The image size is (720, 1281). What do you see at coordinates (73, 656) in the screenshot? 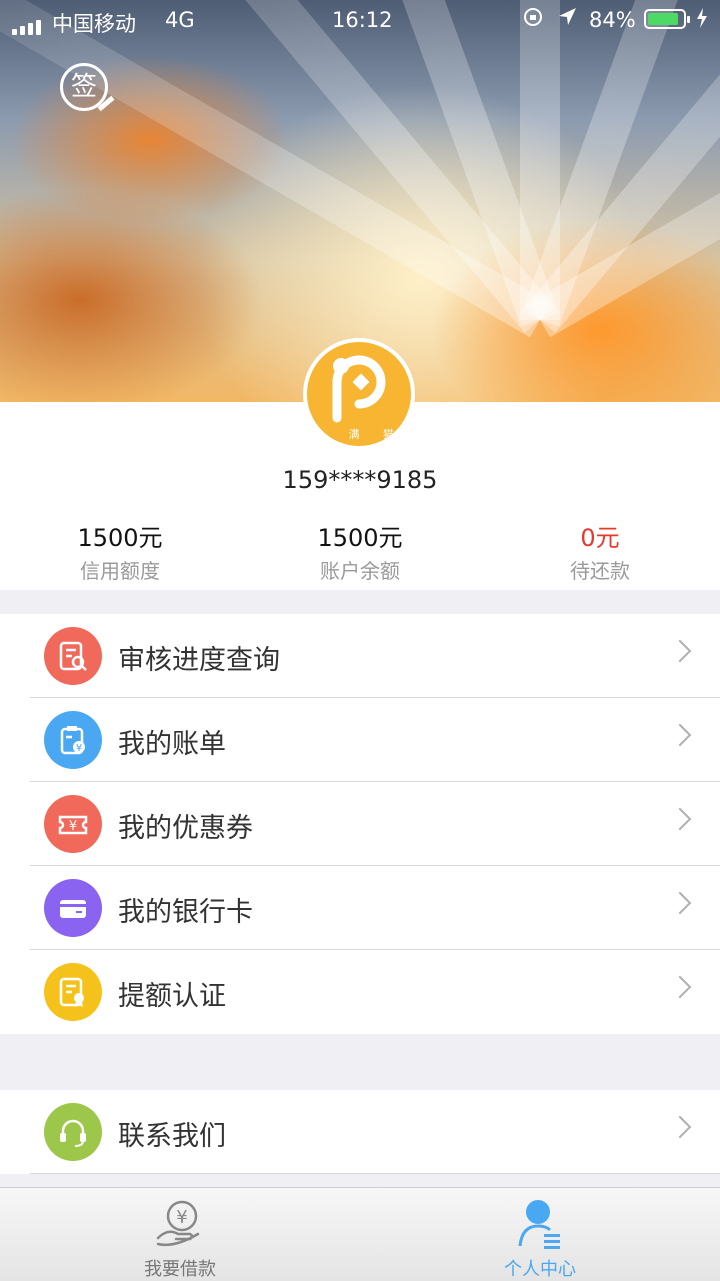
I see `review-search-icon` at bounding box center [73, 656].